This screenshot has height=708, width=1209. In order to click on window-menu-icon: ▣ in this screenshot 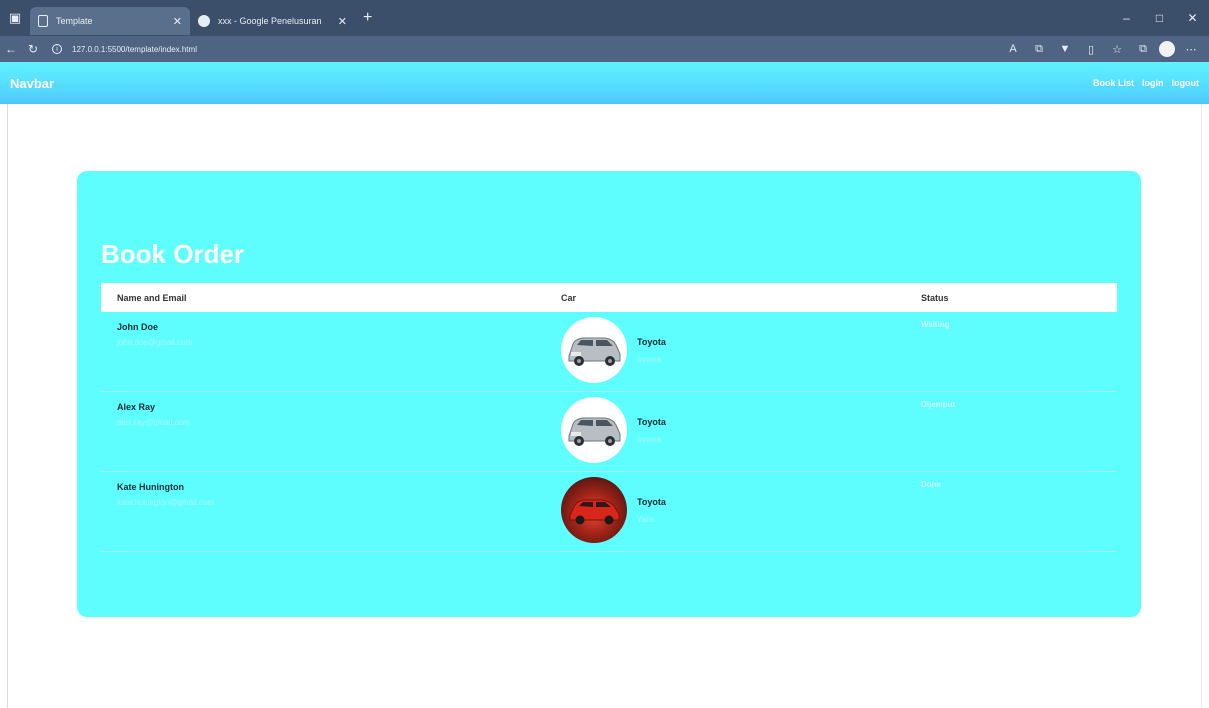, I will do `click(15, 18)`.